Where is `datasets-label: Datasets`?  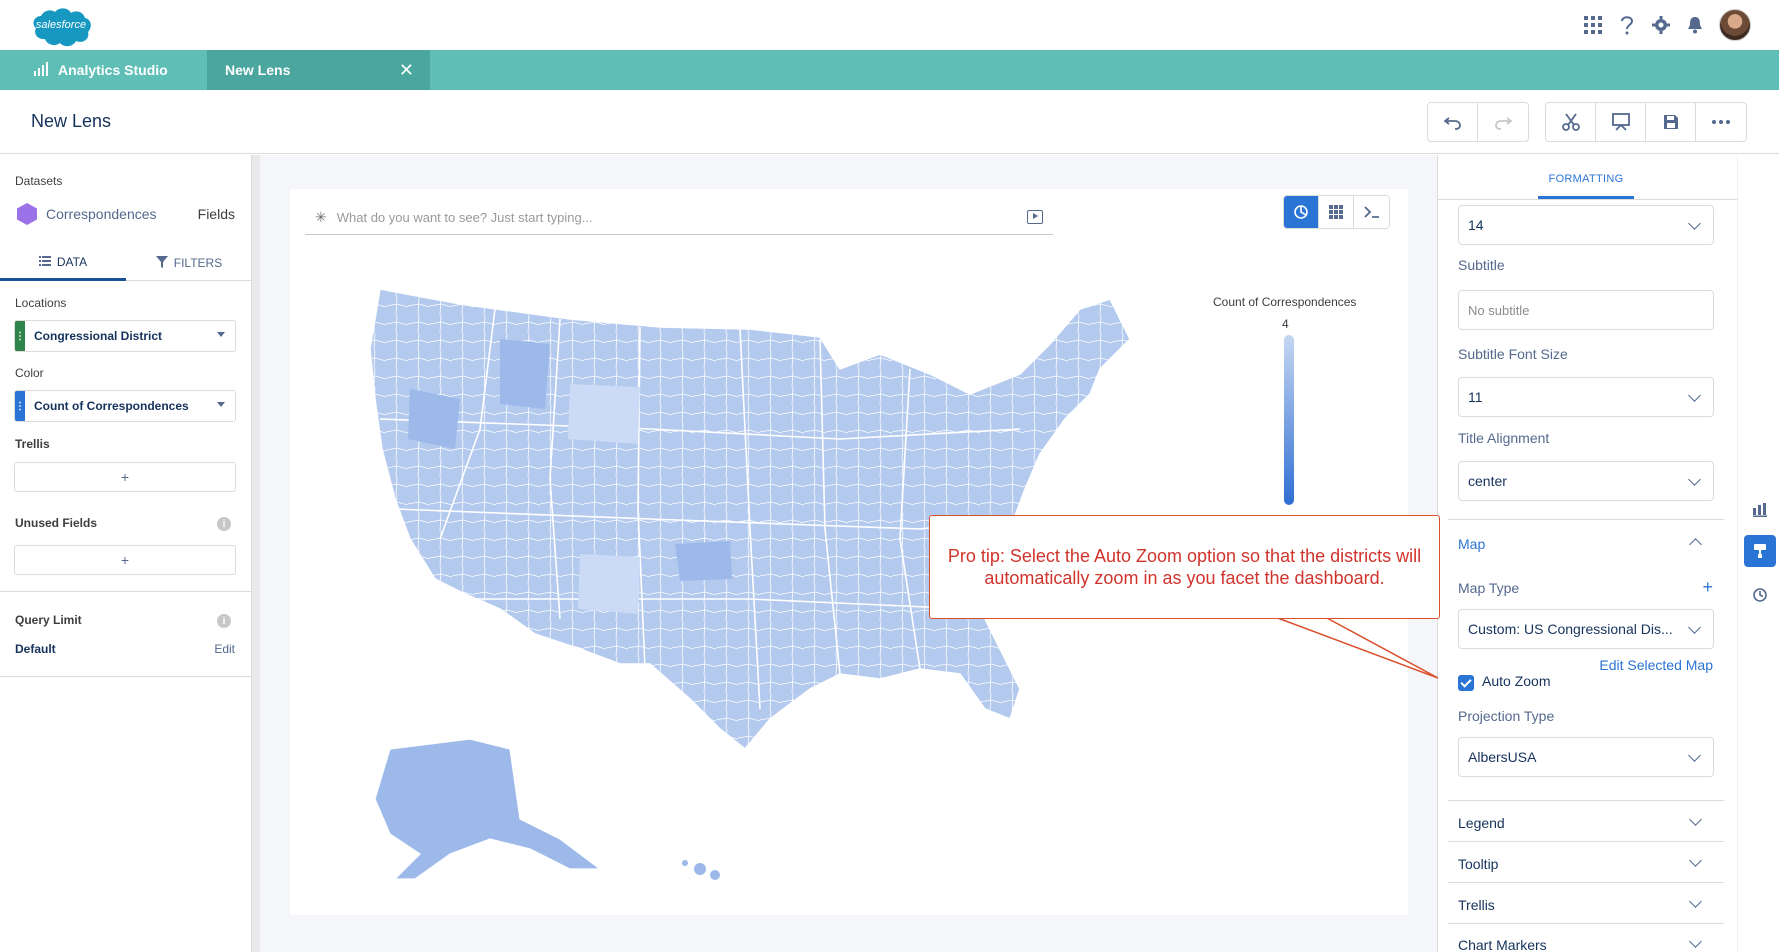 datasets-label: Datasets is located at coordinates (39, 181).